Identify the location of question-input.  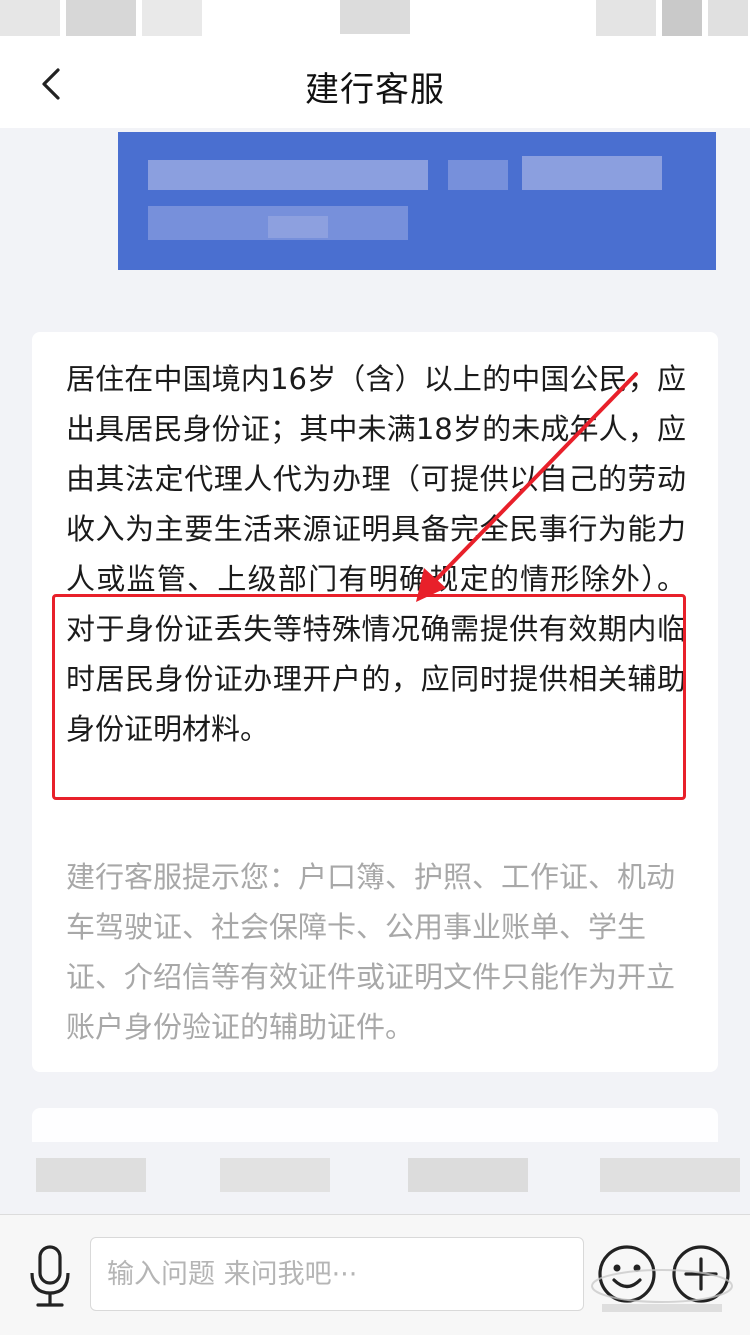
(337, 1274).